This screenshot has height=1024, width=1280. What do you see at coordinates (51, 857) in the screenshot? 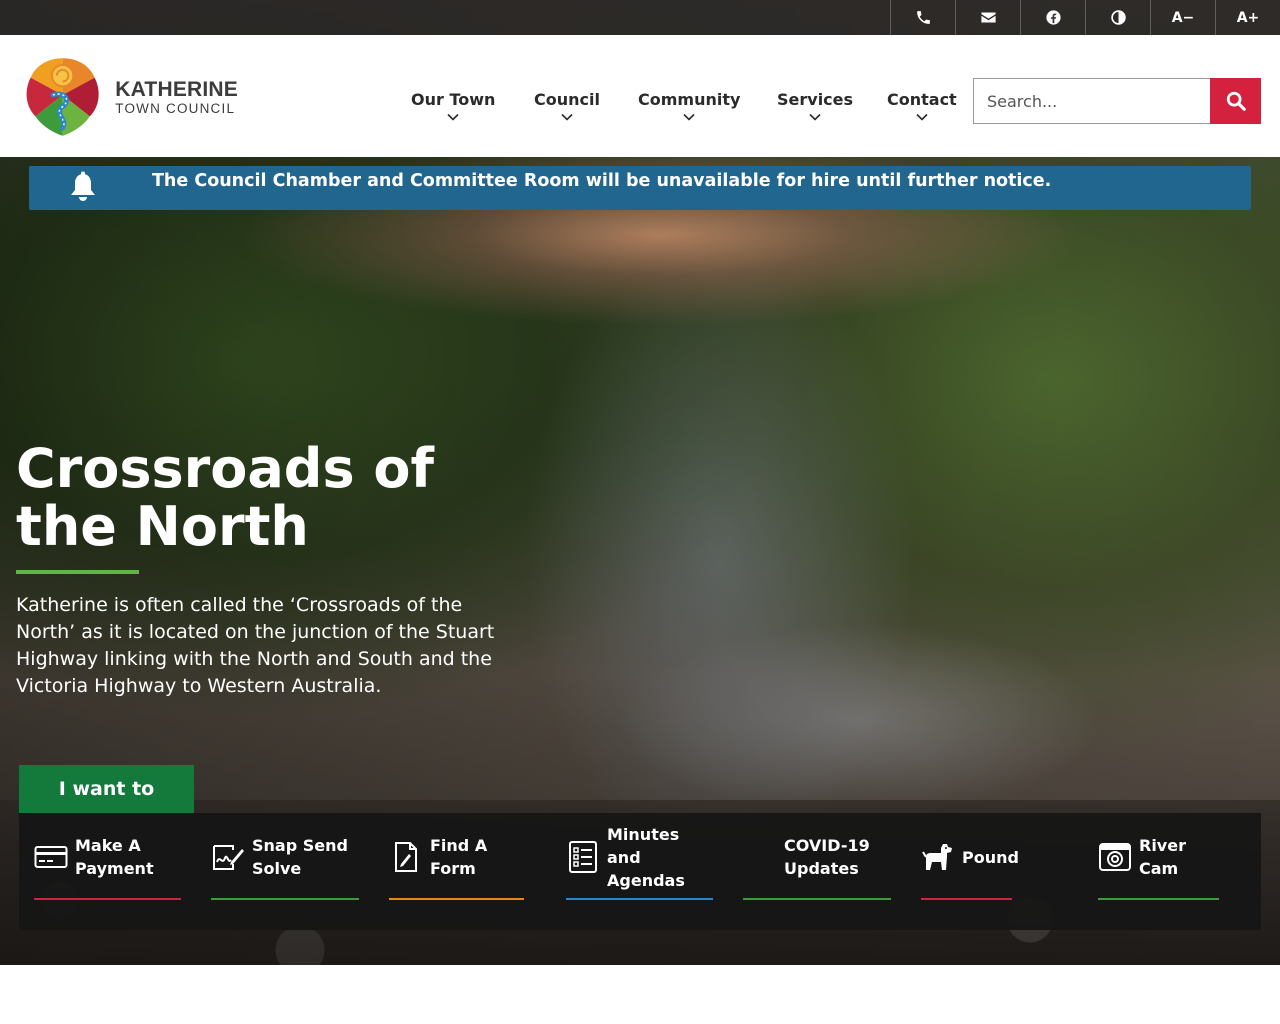
I see `credit-card-icon` at bounding box center [51, 857].